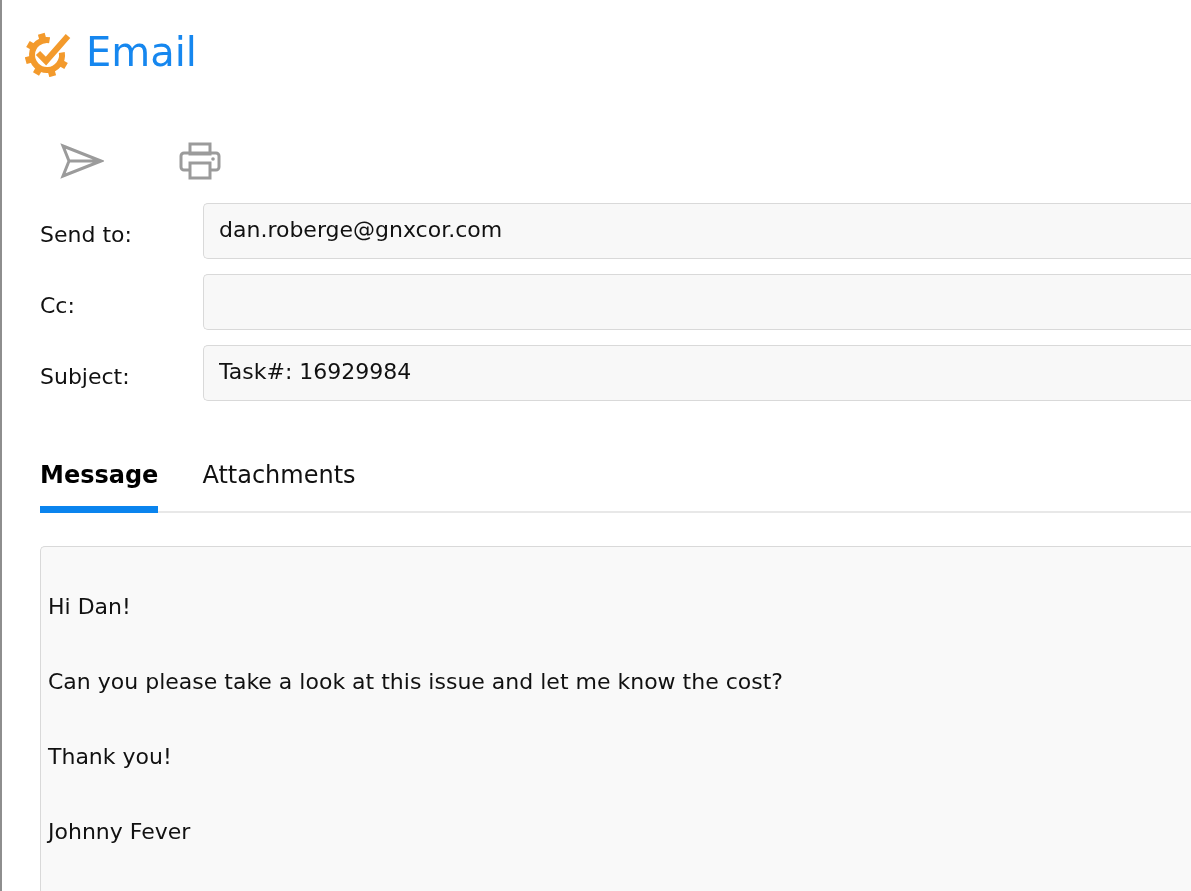  I want to click on print-button, so click(200, 161).